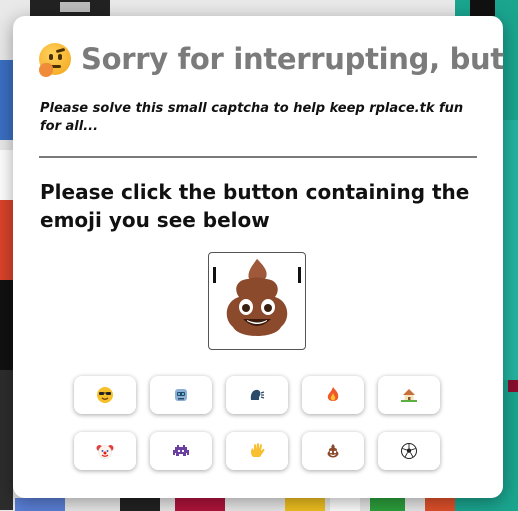 The image size is (518, 511). What do you see at coordinates (258, 157) in the screenshot?
I see `divider` at bounding box center [258, 157].